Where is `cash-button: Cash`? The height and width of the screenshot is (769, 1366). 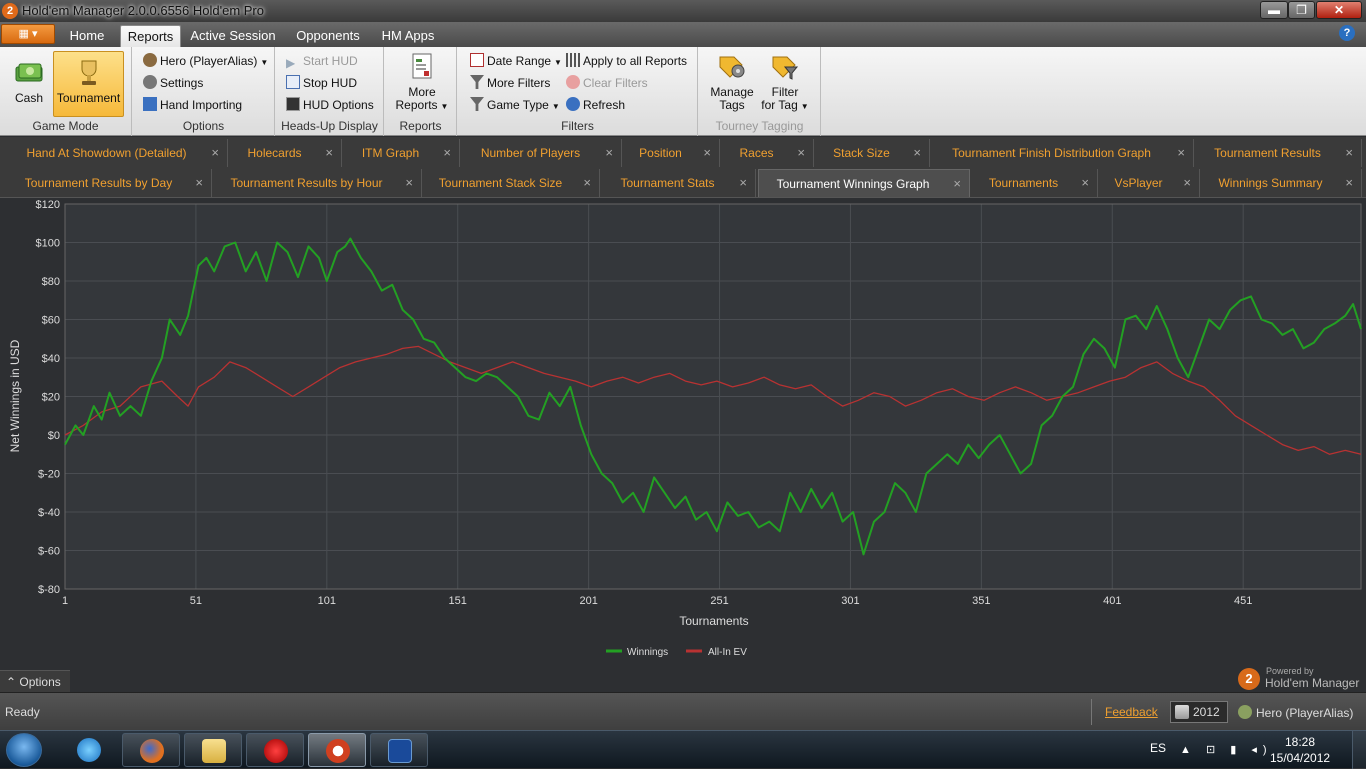
cash-button: Cash is located at coordinates (29, 84).